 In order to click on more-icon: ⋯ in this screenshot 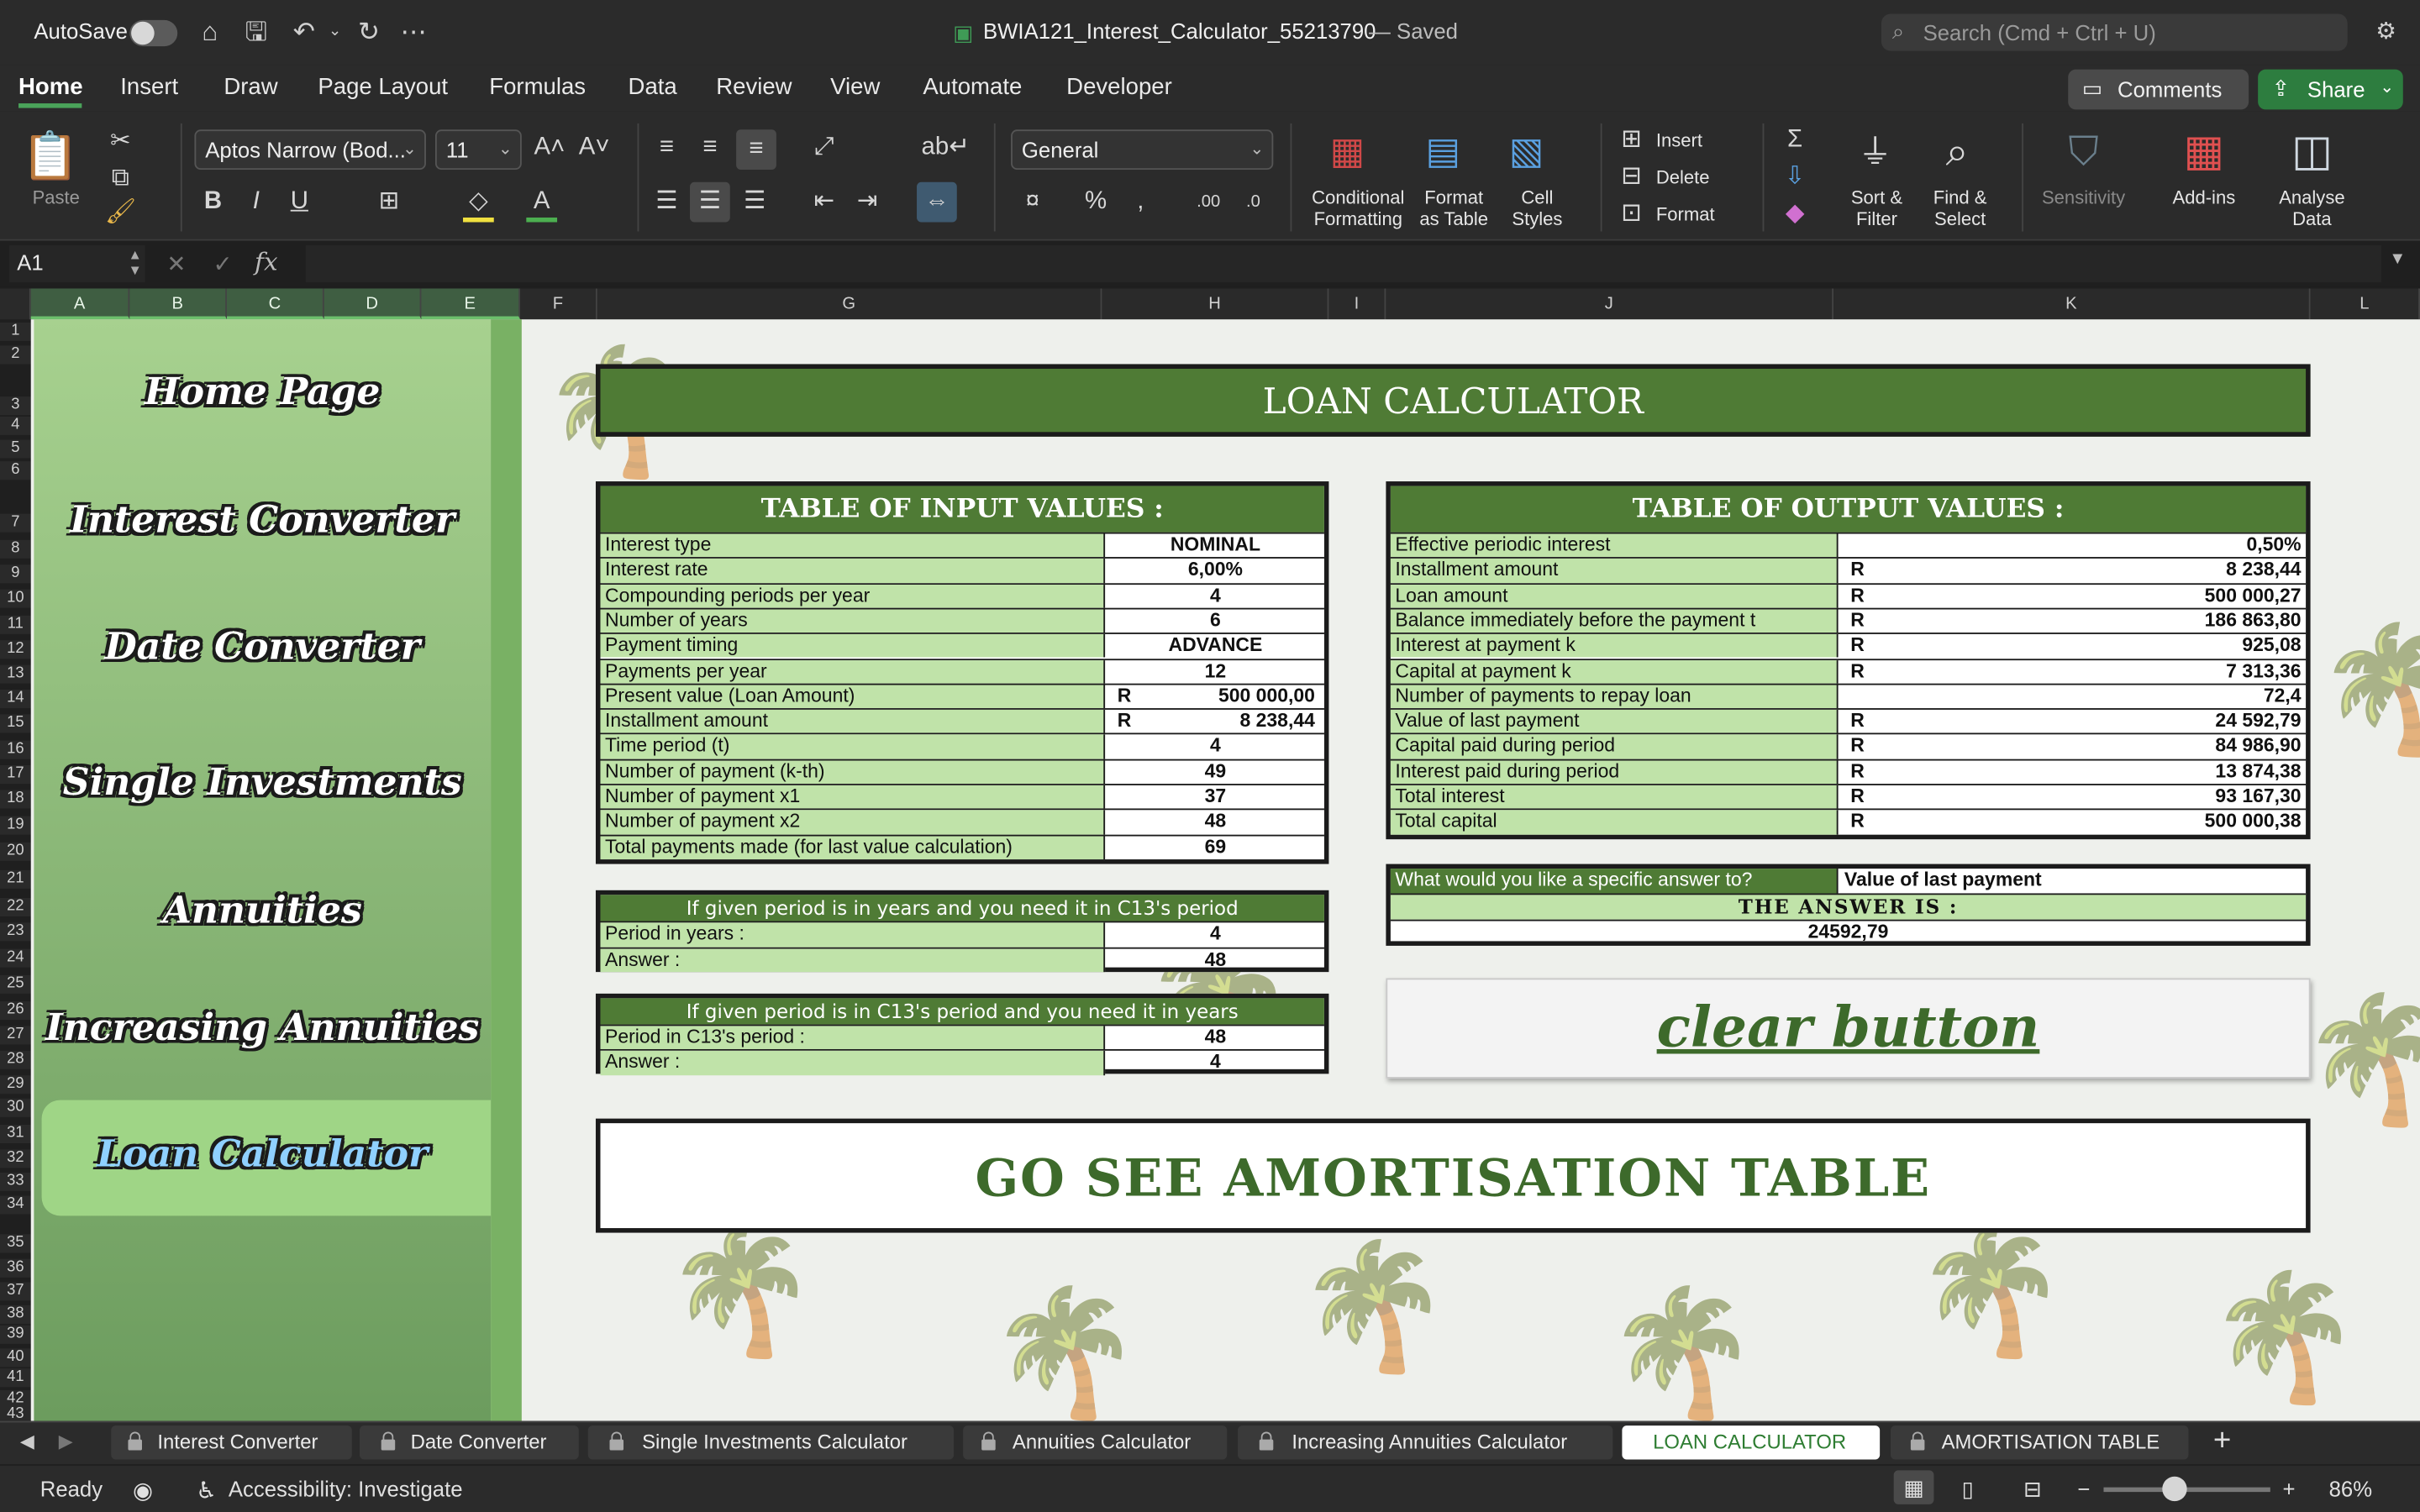, I will do `click(413, 32)`.